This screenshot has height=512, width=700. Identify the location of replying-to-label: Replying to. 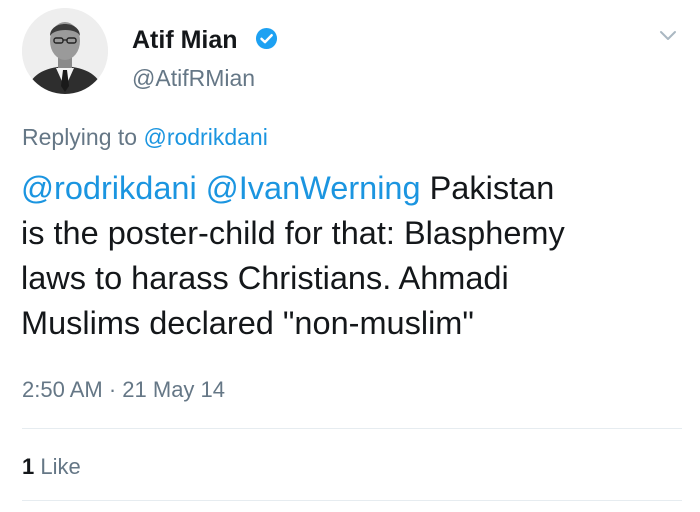
(83, 137).